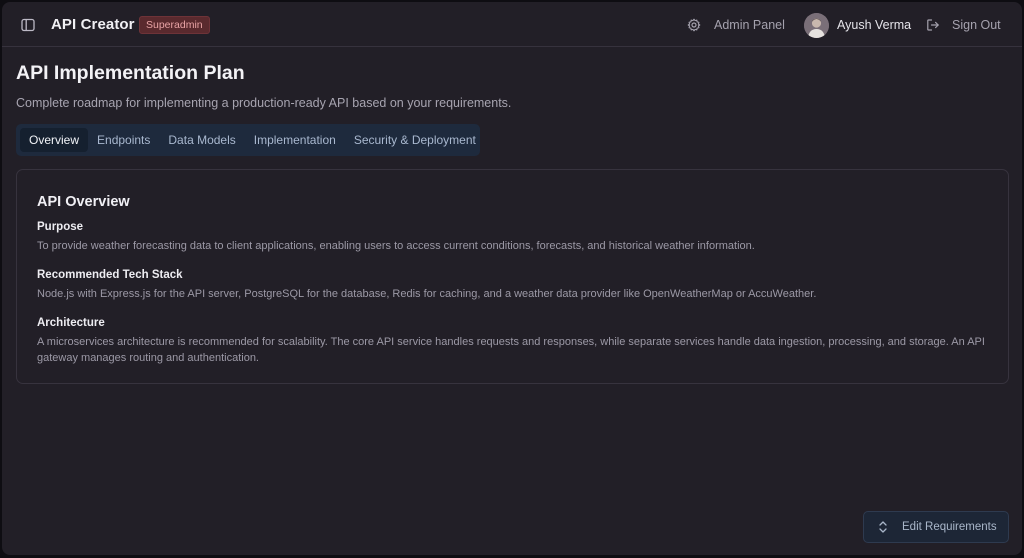  Describe the element at coordinates (415, 140) in the screenshot. I see `tab-security-deployment: Security & Deployment` at that location.